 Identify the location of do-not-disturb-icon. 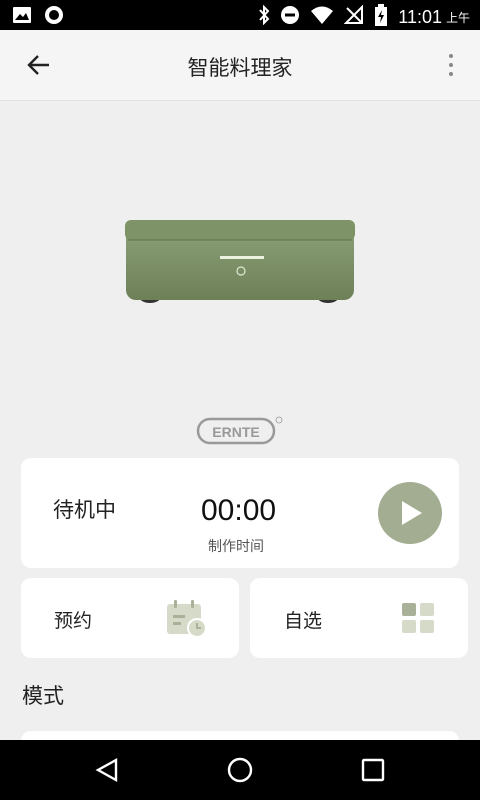
(290, 17).